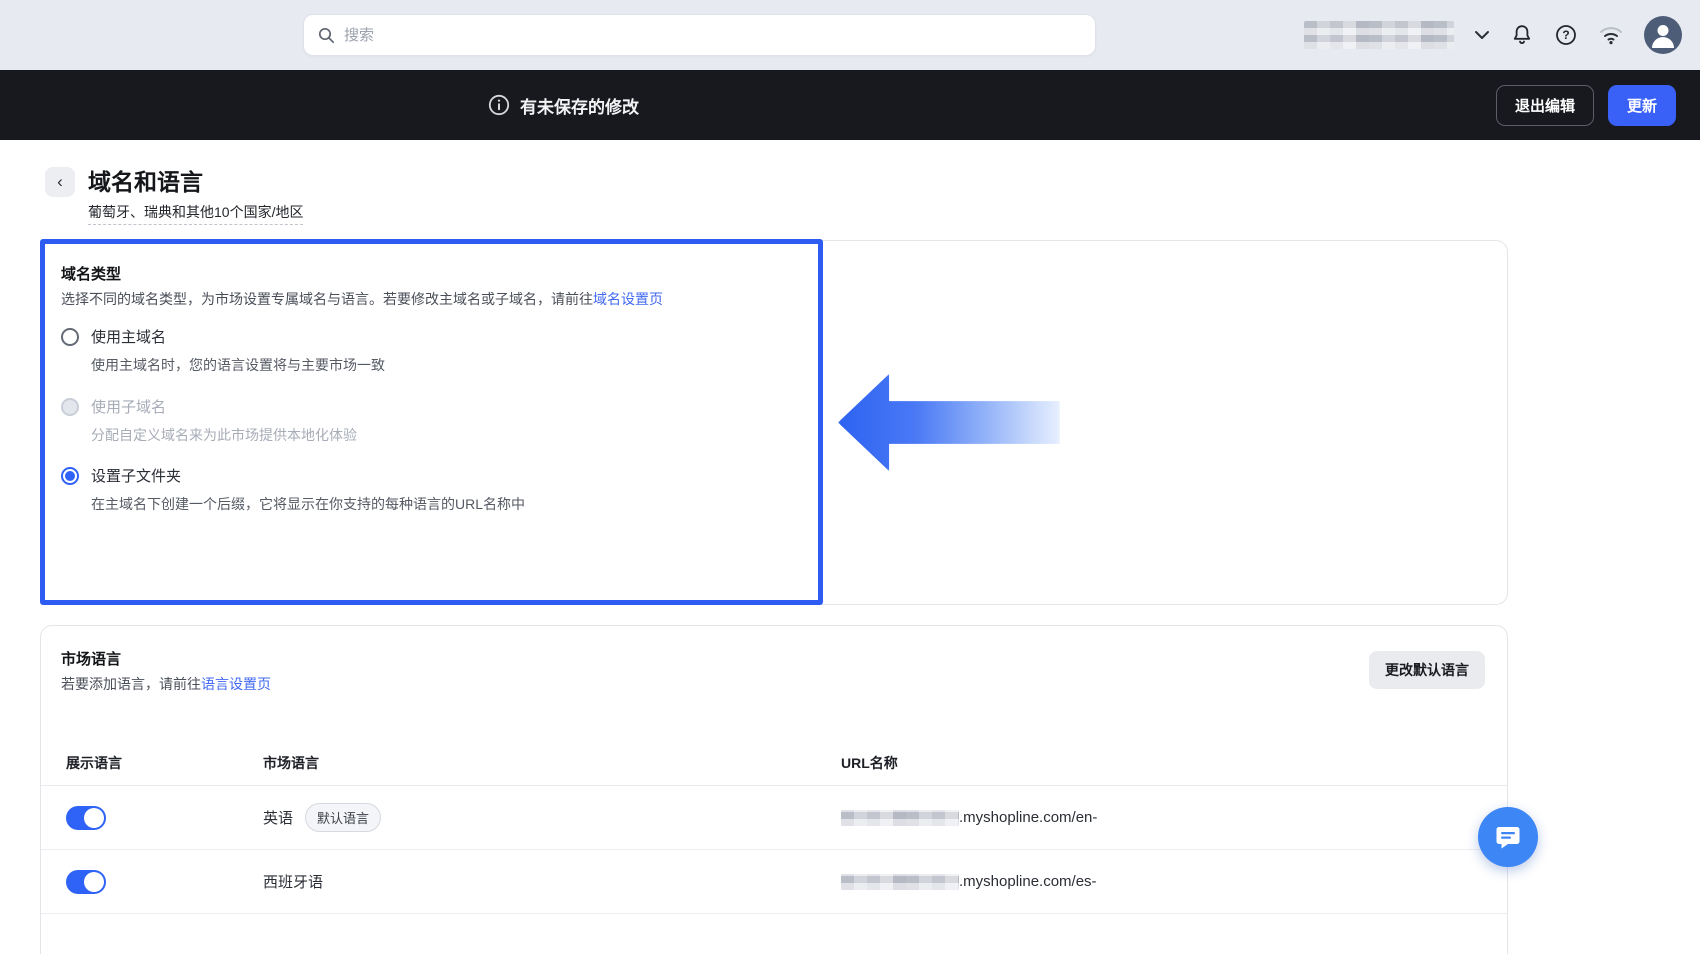  Describe the element at coordinates (70, 475) in the screenshot. I see `radio-icon-selected` at that location.